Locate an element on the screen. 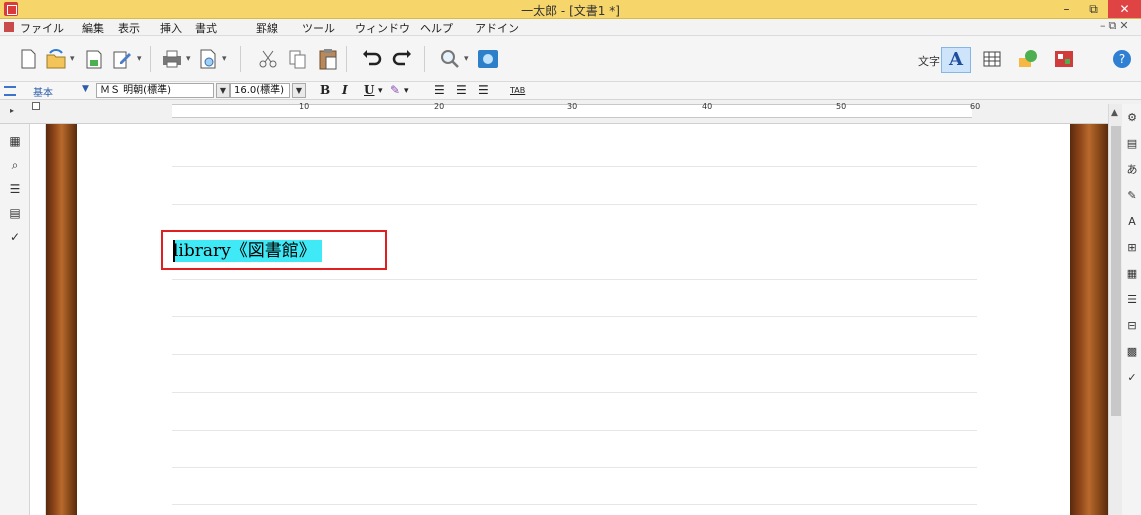 The height and width of the screenshot is (515, 1141). palette-settings-icon: ⚙ is located at coordinates (1132, 118).